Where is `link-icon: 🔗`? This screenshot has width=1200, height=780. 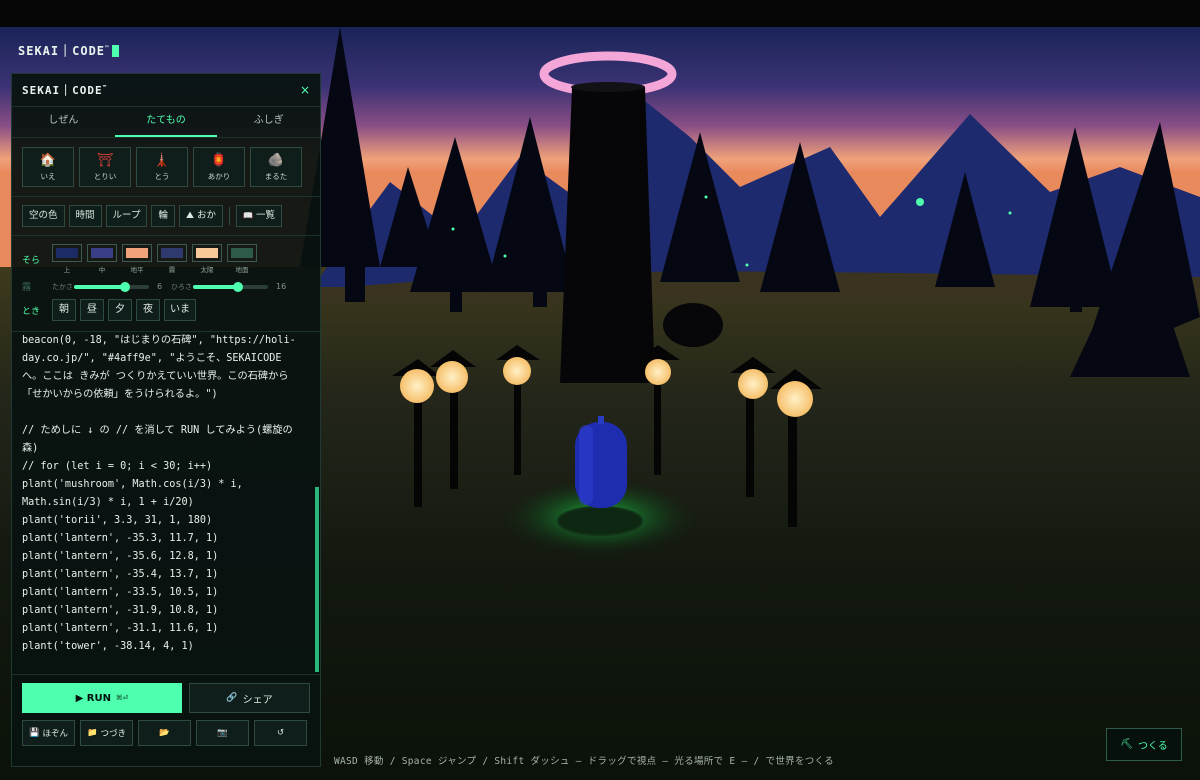
link-icon: 🔗 is located at coordinates (232, 698).